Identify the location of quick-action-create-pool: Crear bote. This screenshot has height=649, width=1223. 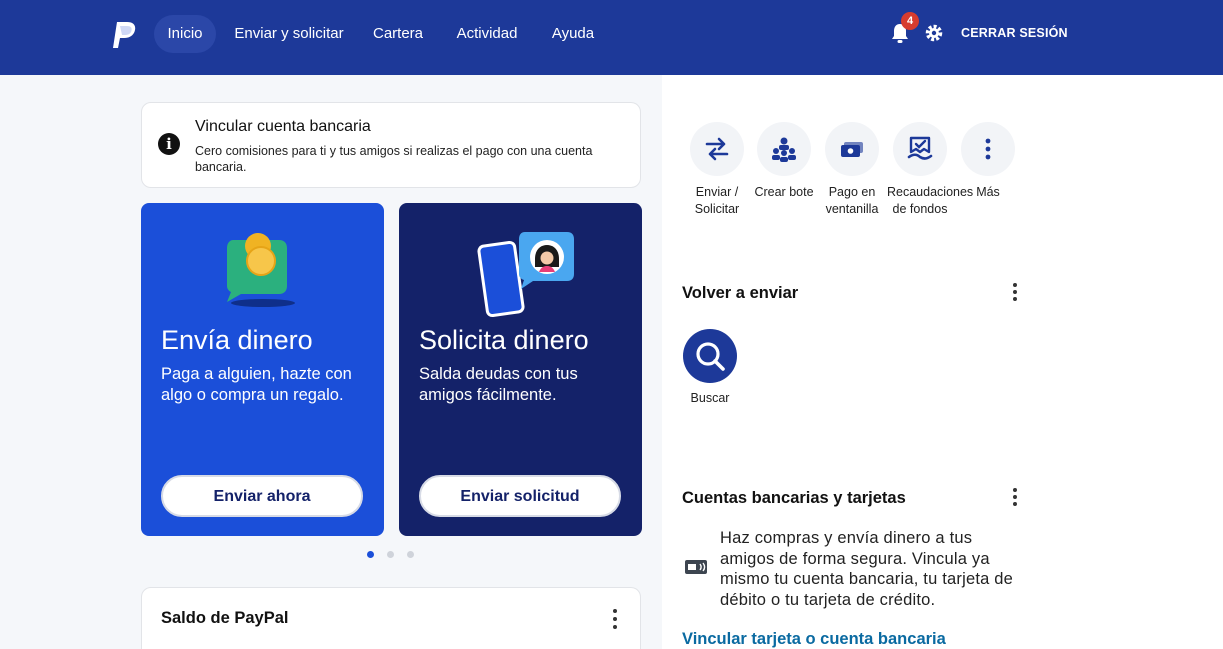
(784, 161).